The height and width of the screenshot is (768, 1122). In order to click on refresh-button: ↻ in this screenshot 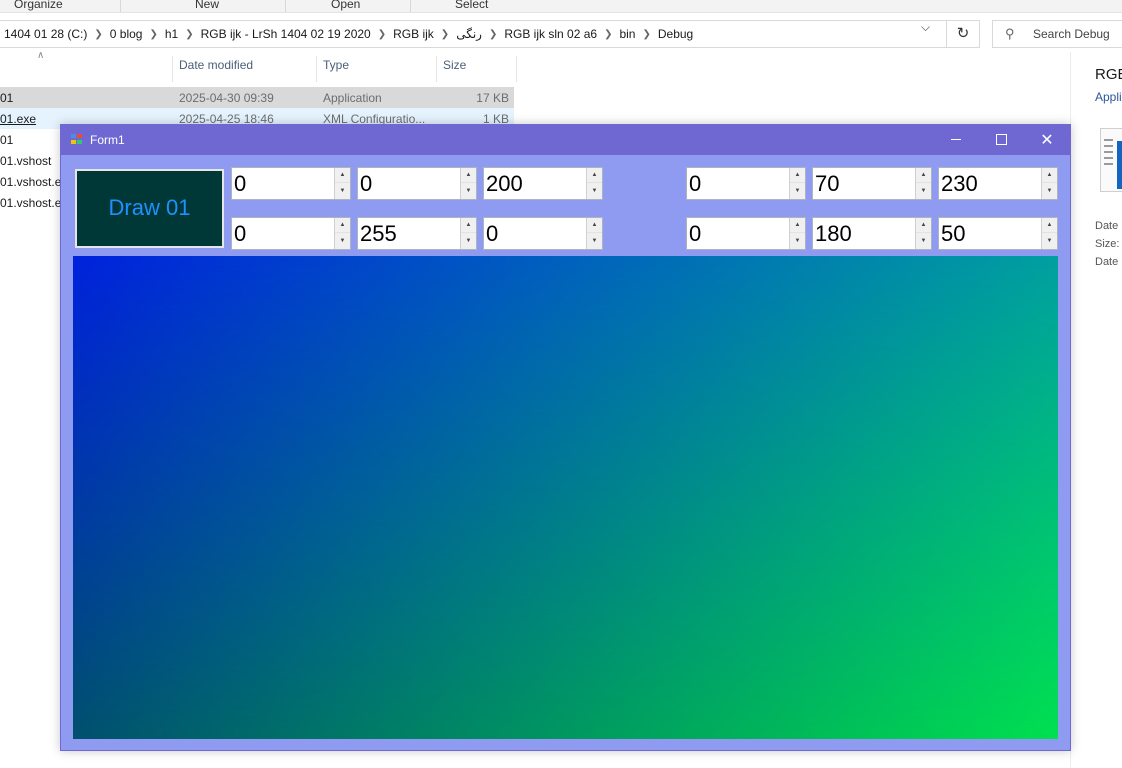, I will do `click(963, 34)`.